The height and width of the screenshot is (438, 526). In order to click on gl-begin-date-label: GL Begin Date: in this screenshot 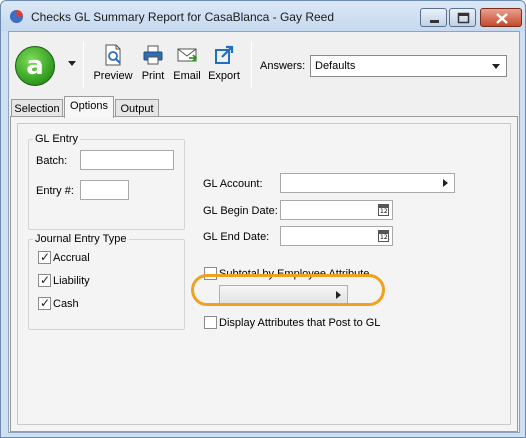, I will do `click(240, 211)`.